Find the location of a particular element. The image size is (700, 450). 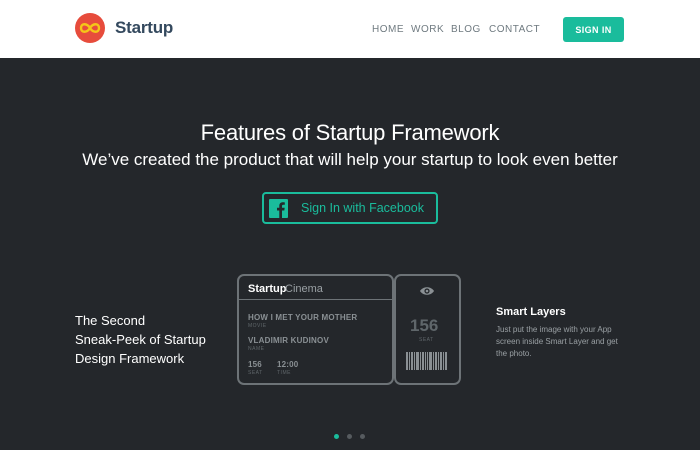

top-header: Startup HOME WORK BLOG CONTACT SIGN IN is located at coordinates (350, 29).